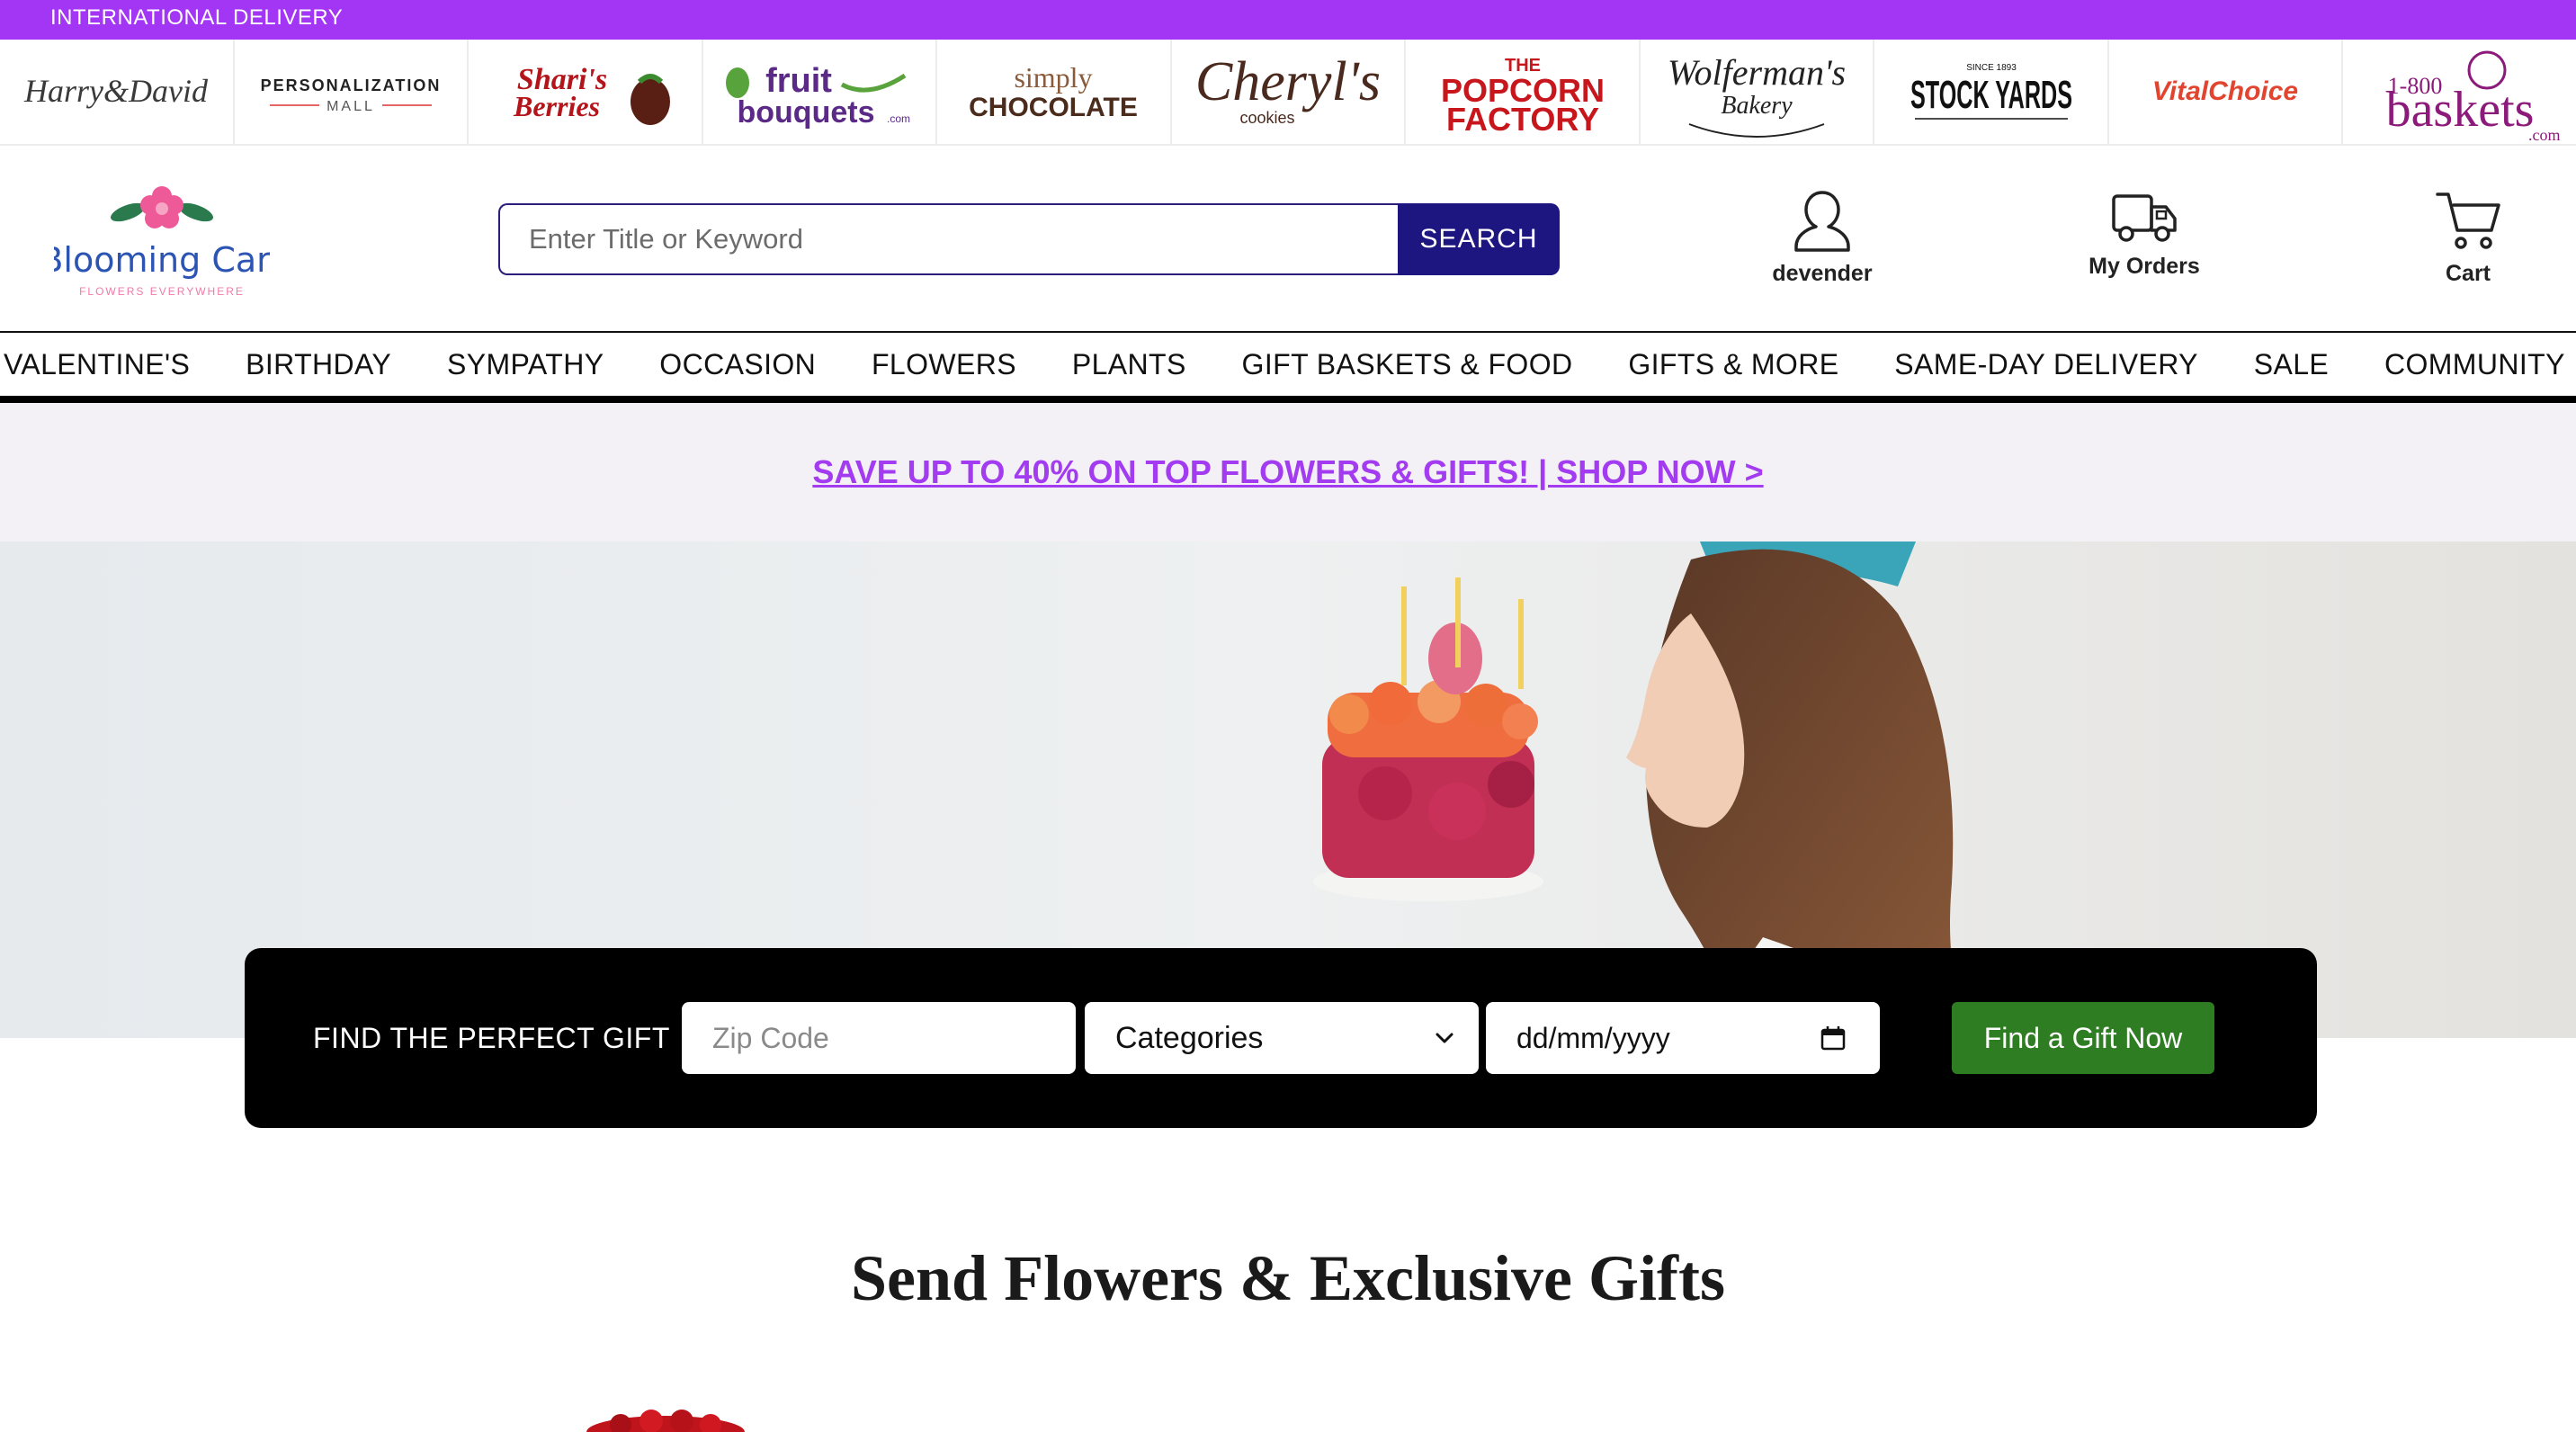 The height and width of the screenshot is (1432, 2576). I want to click on stock-yards-logo: SINCE 1893 STOCK YARDS, so click(1991, 92).